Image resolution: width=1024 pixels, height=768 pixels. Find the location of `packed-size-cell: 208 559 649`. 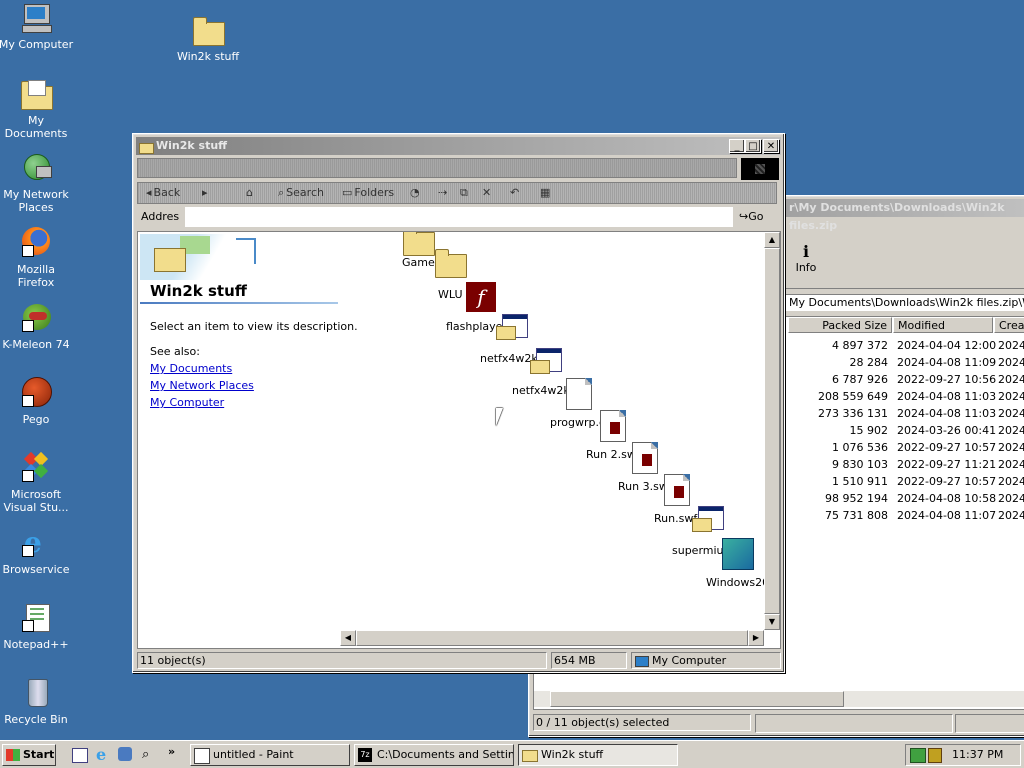

packed-size-cell: 208 559 649 is located at coordinates (853, 396).